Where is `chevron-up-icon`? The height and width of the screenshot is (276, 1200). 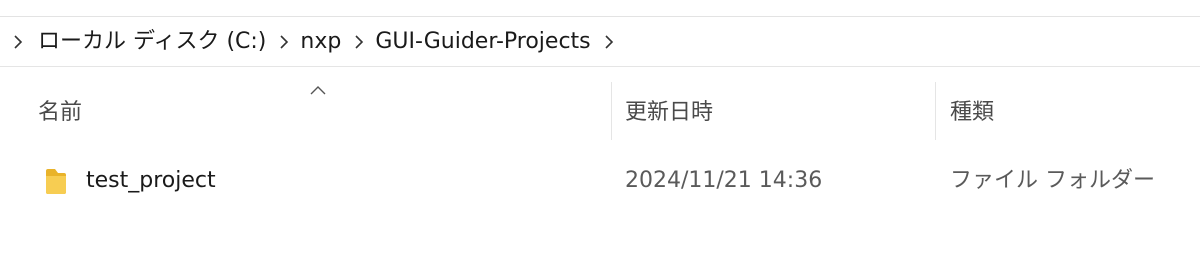
chevron-up-icon is located at coordinates (318, 89).